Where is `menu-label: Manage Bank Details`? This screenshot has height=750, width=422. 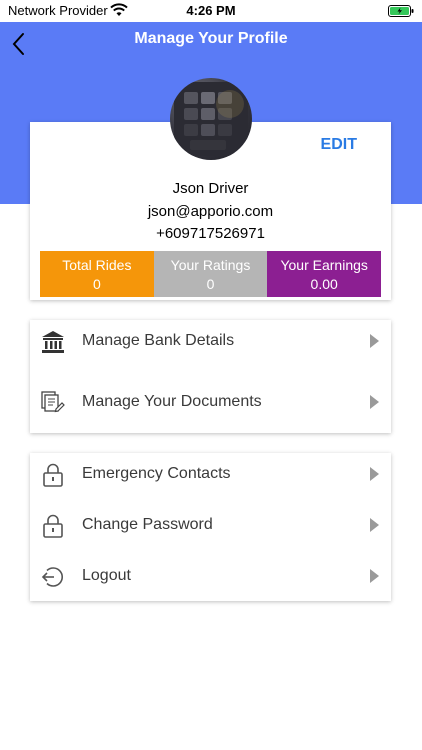
menu-label: Manage Bank Details is located at coordinates (158, 340).